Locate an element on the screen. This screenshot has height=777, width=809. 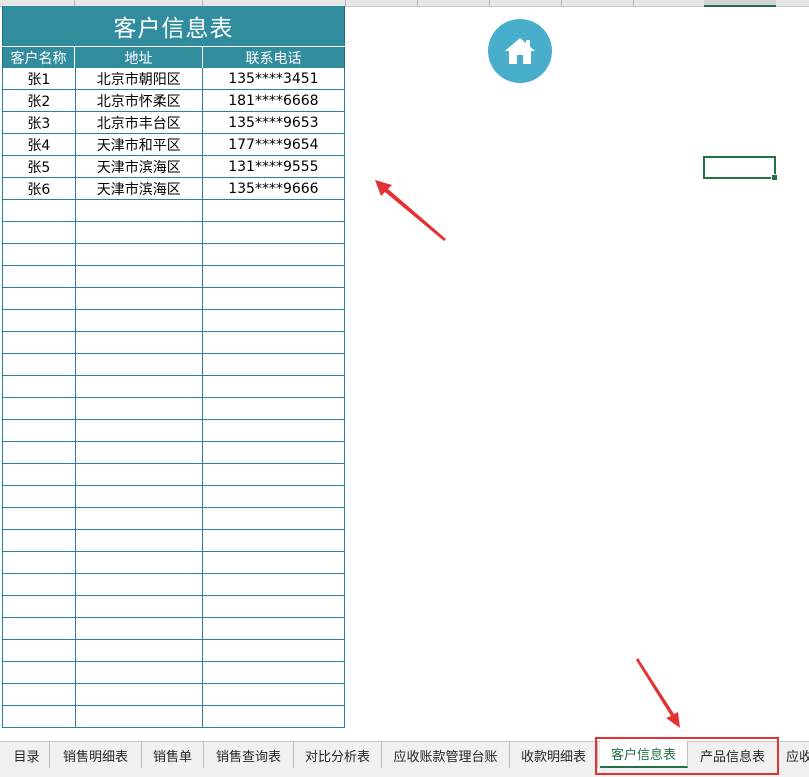
sheet-tab-sales-order: 销售单 is located at coordinates (173, 755).